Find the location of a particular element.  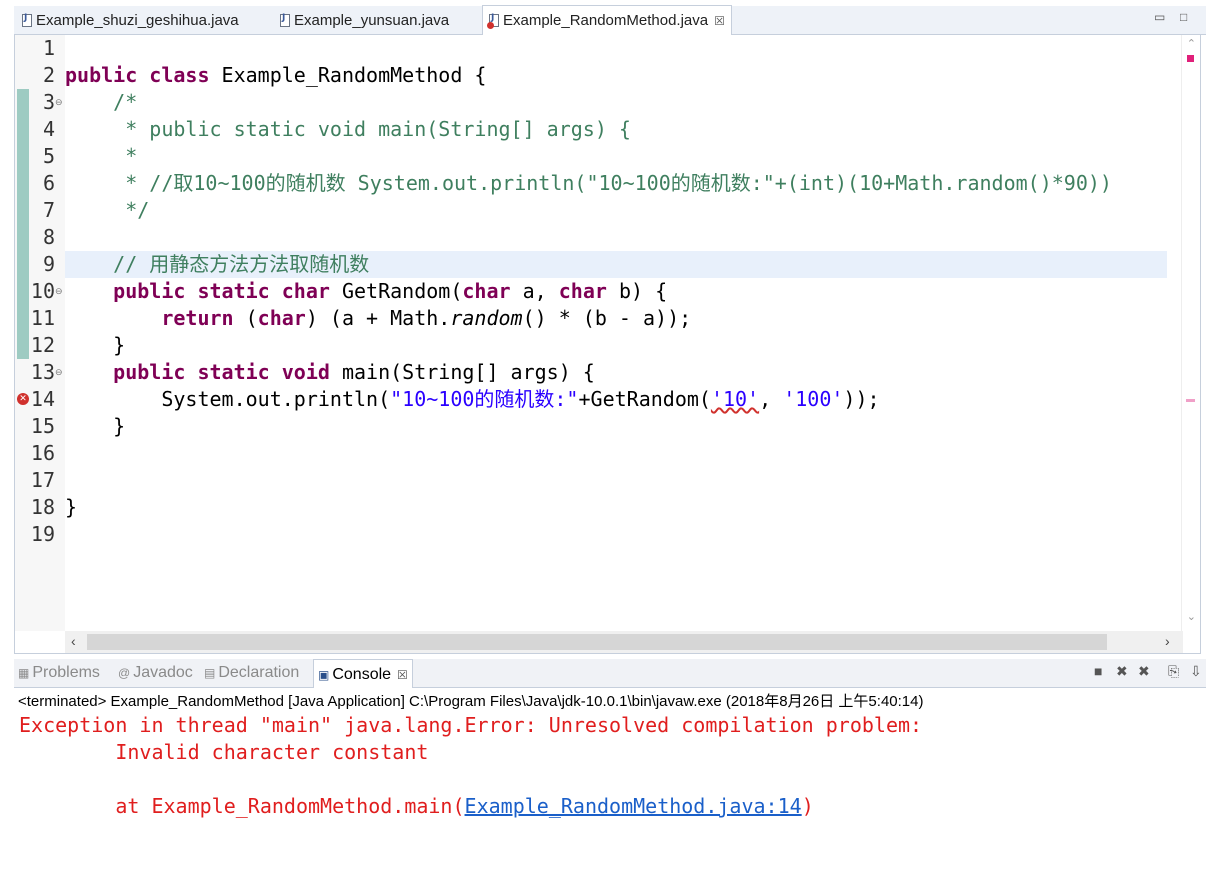

problems-icon: ▦ is located at coordinates (24, 673).